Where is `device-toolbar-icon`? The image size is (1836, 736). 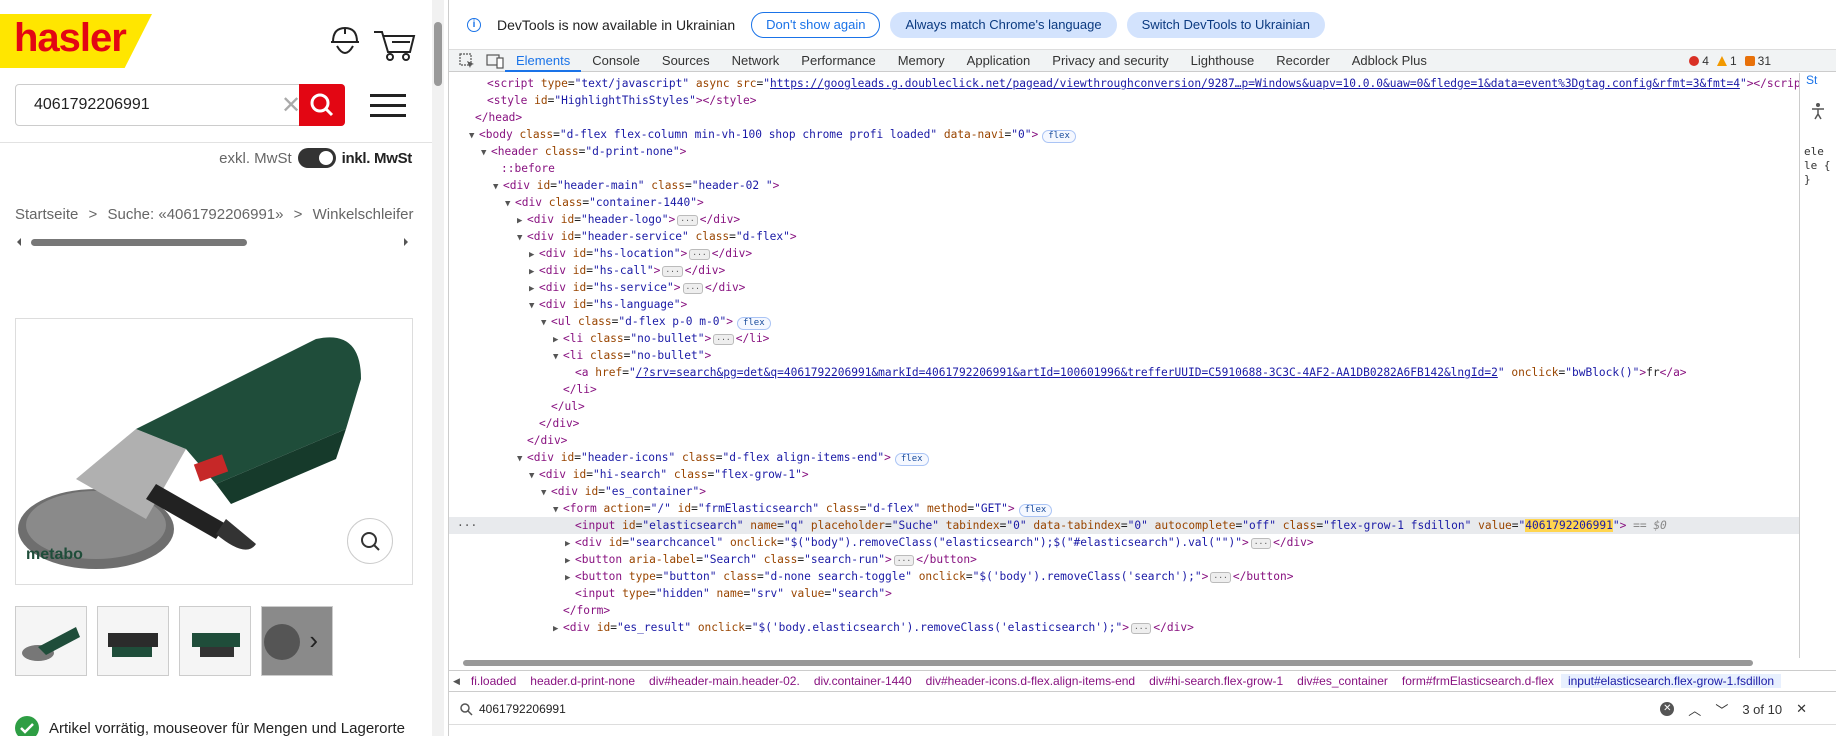
device-toolbar-icon is located at coordinates (495, 61).